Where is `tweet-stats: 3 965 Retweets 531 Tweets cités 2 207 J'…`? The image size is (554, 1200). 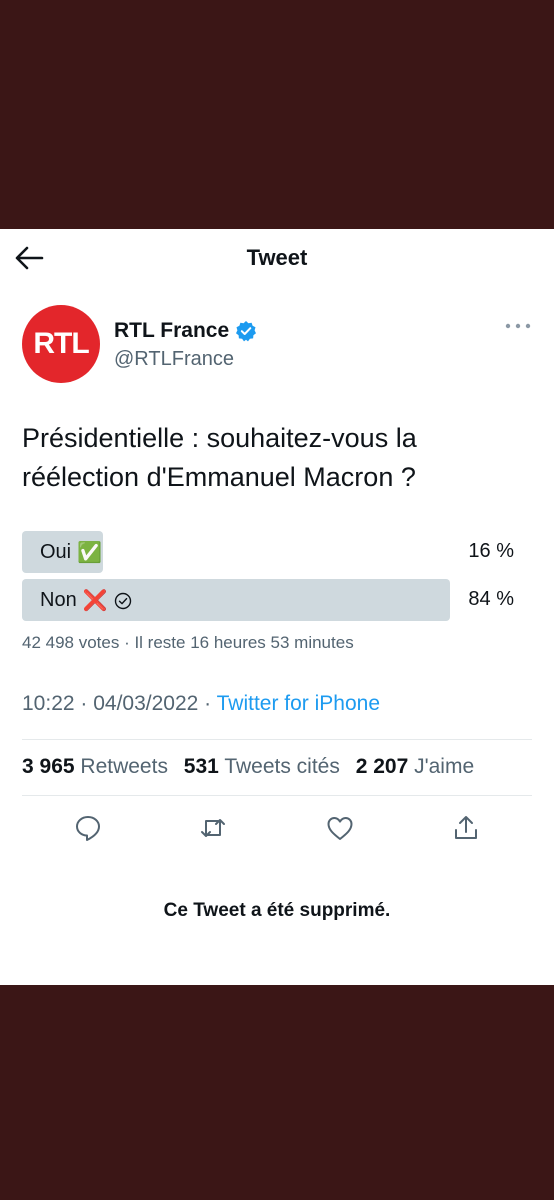
tweet-stats: 3 965 Retweets 531 Tweets cités 2 207 J'… is located at coordinates (253, 767).